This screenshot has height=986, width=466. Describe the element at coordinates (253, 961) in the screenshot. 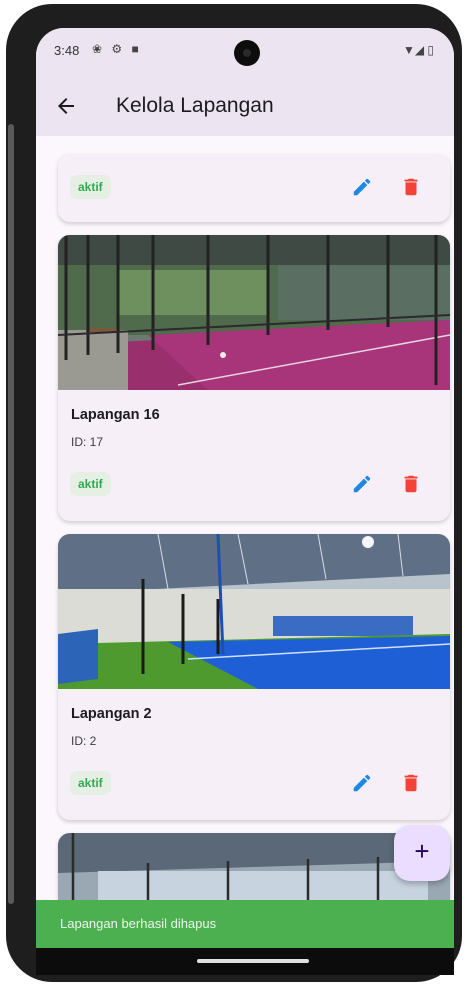

I see `home-gesture-handle` at that location.